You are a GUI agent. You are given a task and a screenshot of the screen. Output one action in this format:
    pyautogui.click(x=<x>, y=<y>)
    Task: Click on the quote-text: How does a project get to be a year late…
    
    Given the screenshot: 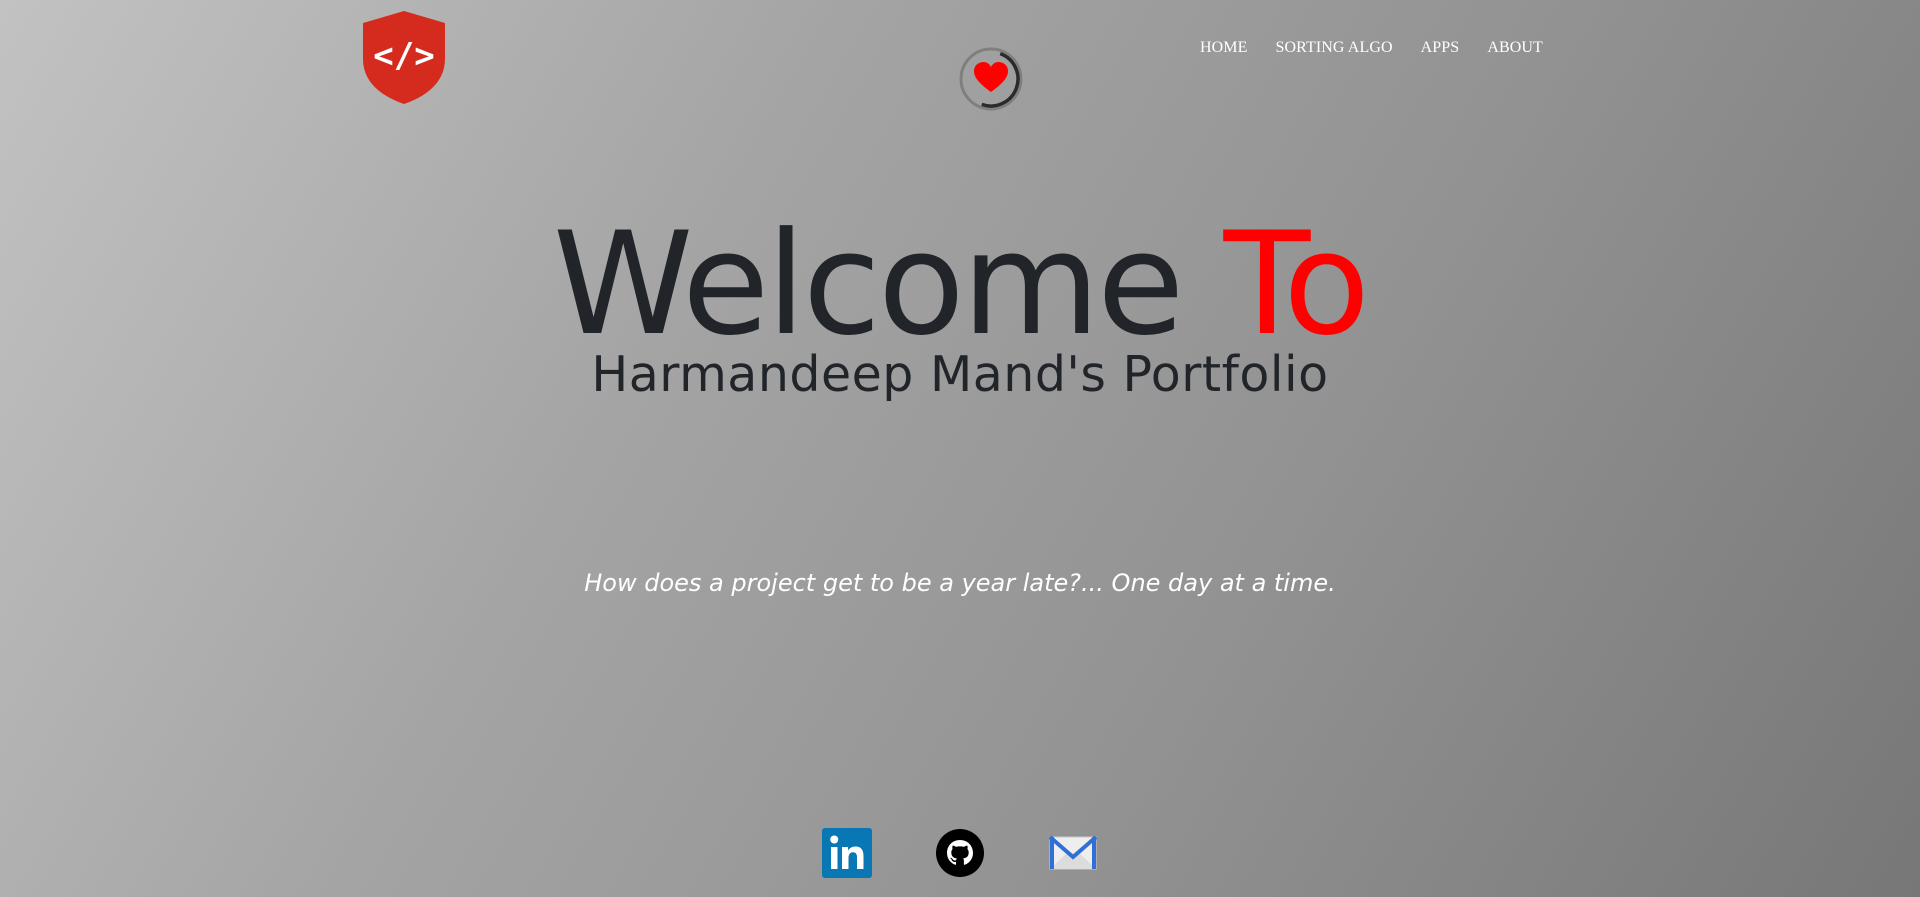 What is the action you would take?
    pyautogui.click(x=960, y=583)
    